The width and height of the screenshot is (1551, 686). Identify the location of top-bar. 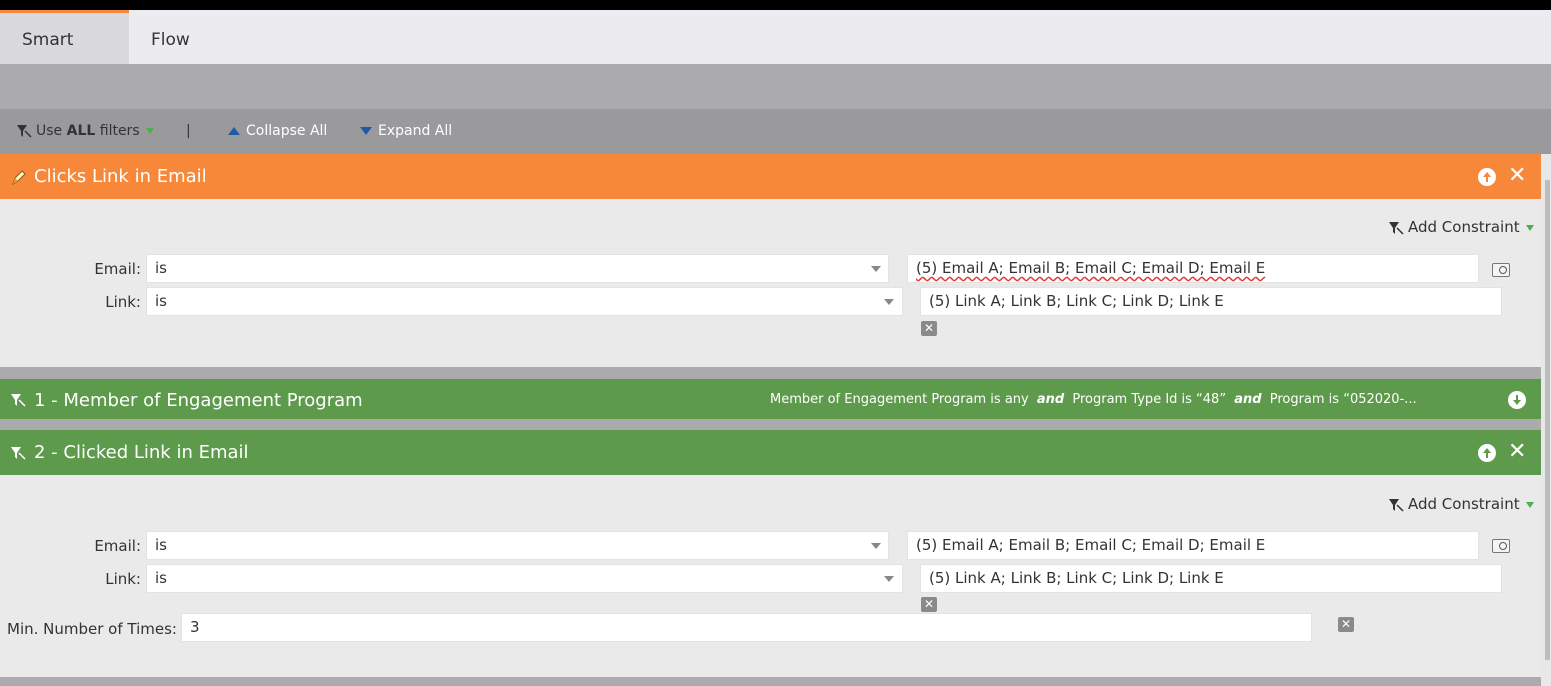
(775, 5).